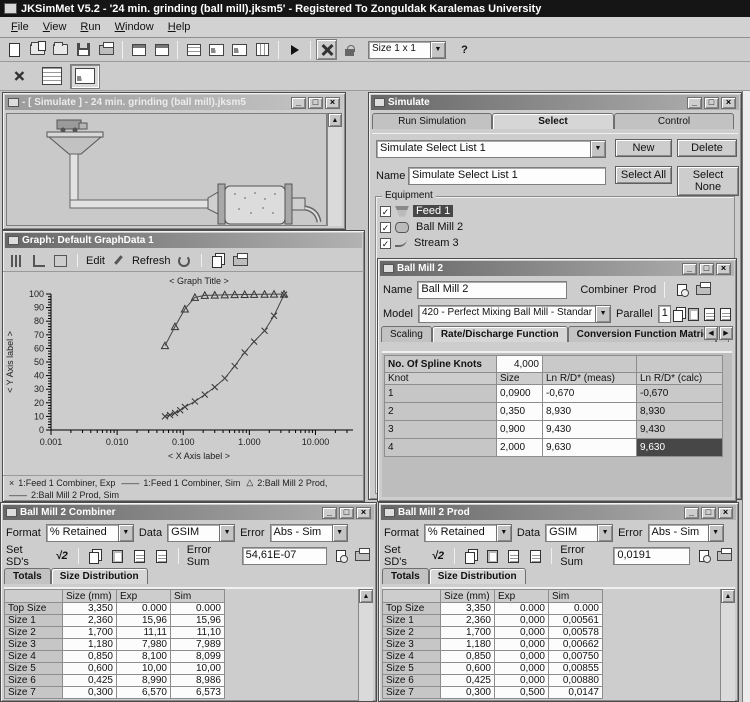  I want to click on tab-size-distribution: Size Distribution, so click(99, 576).